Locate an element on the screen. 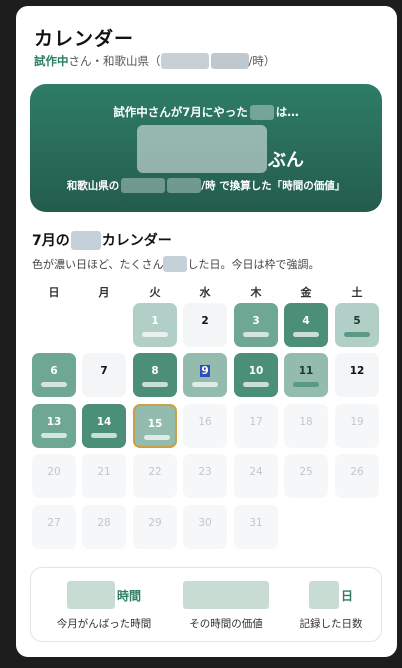  stat-value: その時間の価値 is located at coordinates (226, 605).